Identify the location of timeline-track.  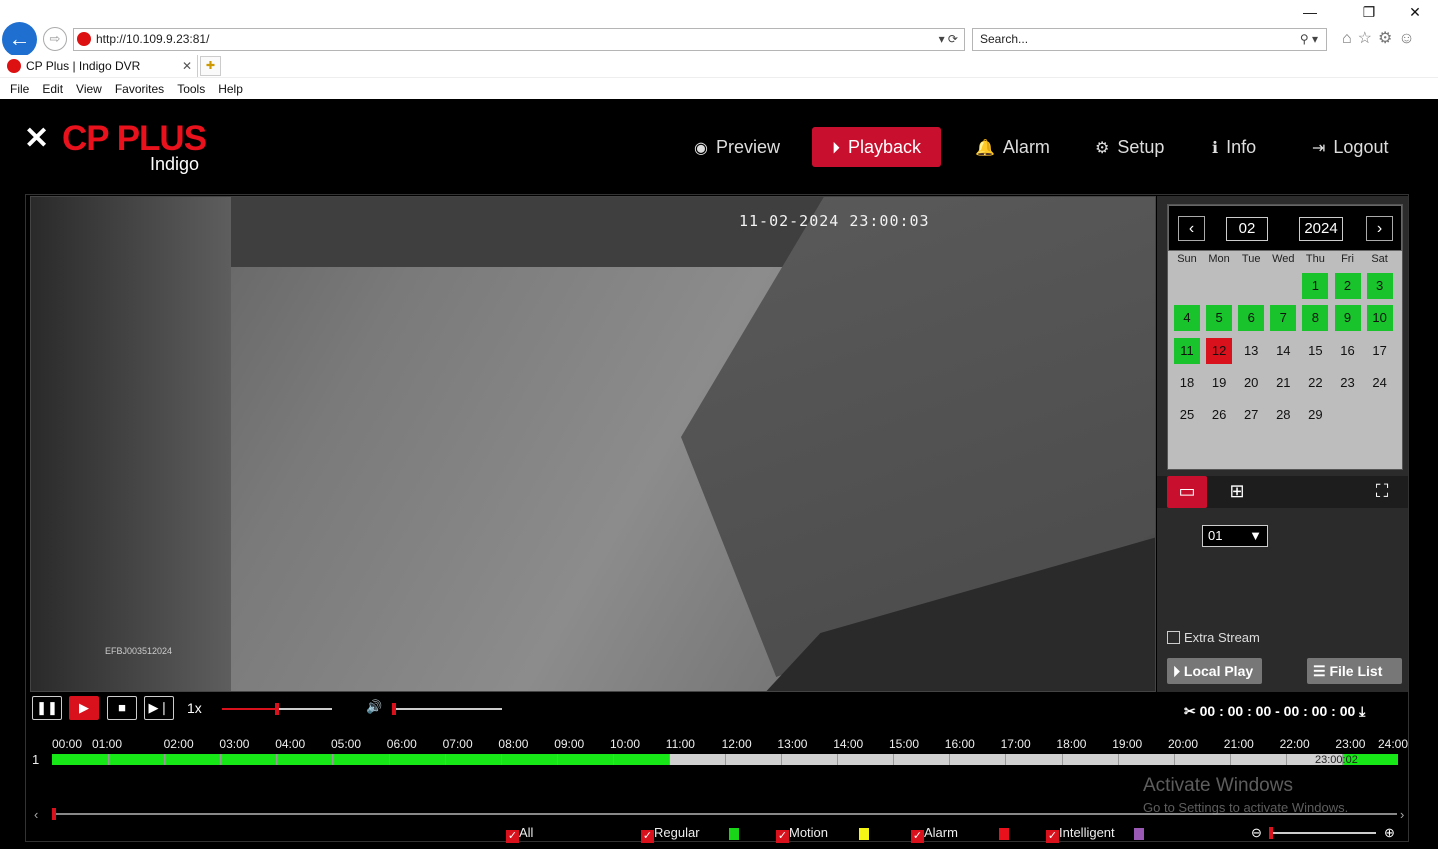
(725, 759).